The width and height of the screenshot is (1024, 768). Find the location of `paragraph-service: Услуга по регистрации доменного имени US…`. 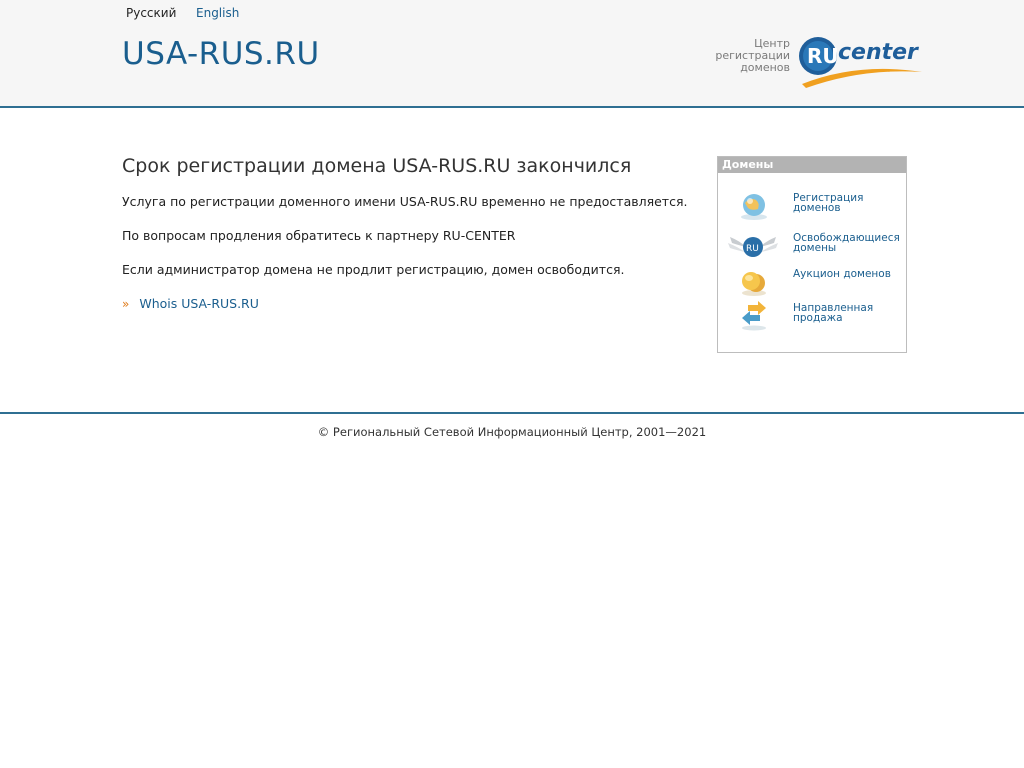

paragraph-service: Услуга по регистрации доменного имени US… is located at coordinates (405, 201).